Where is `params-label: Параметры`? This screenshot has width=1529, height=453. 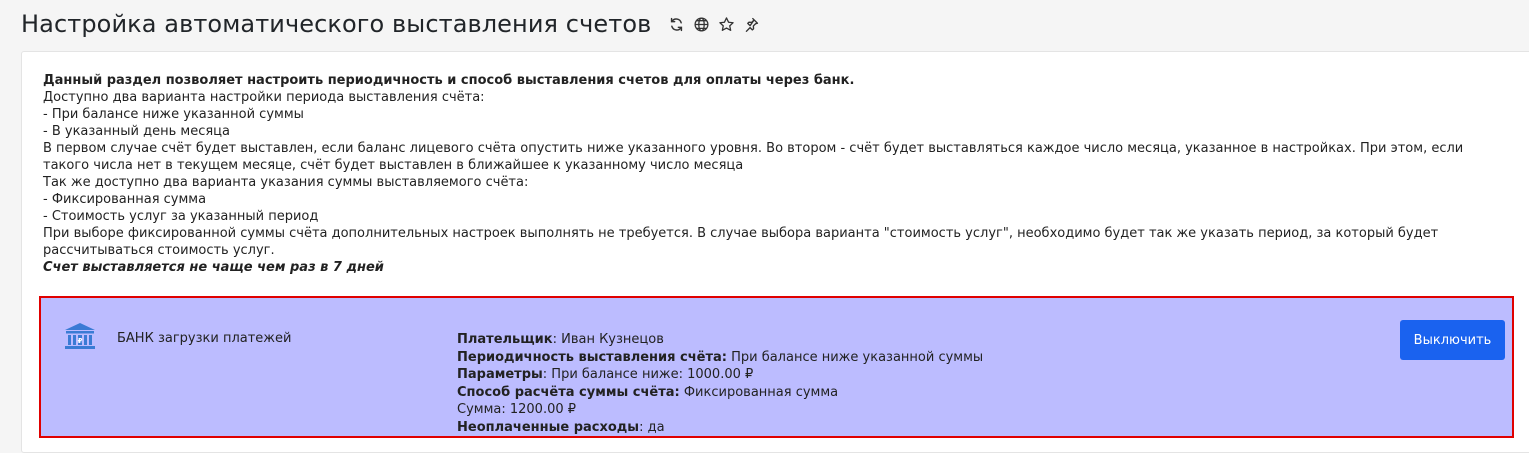
params-label: Параметры is located at coordinates (500, 374).